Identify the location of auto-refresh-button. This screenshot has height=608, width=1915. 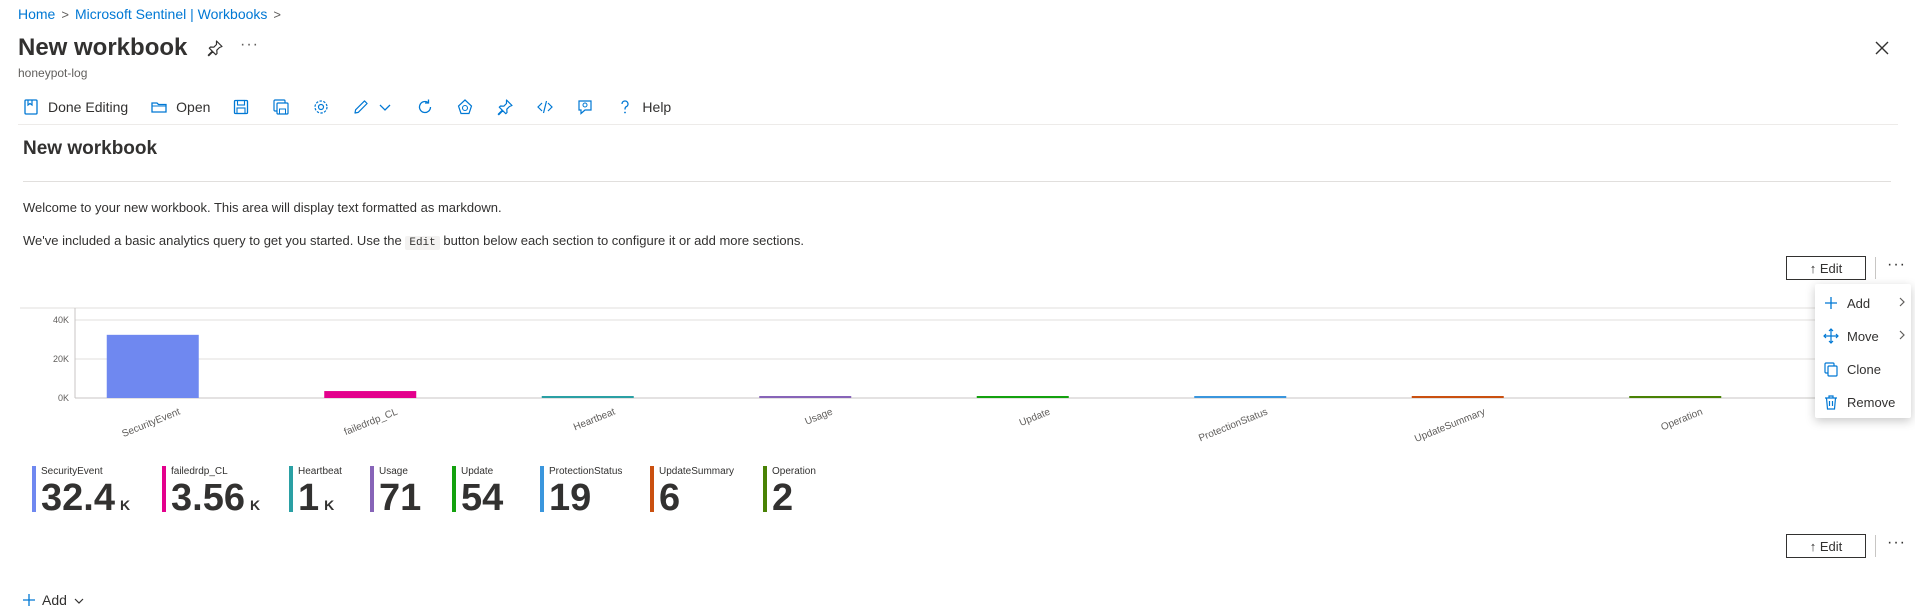
(465, 107).